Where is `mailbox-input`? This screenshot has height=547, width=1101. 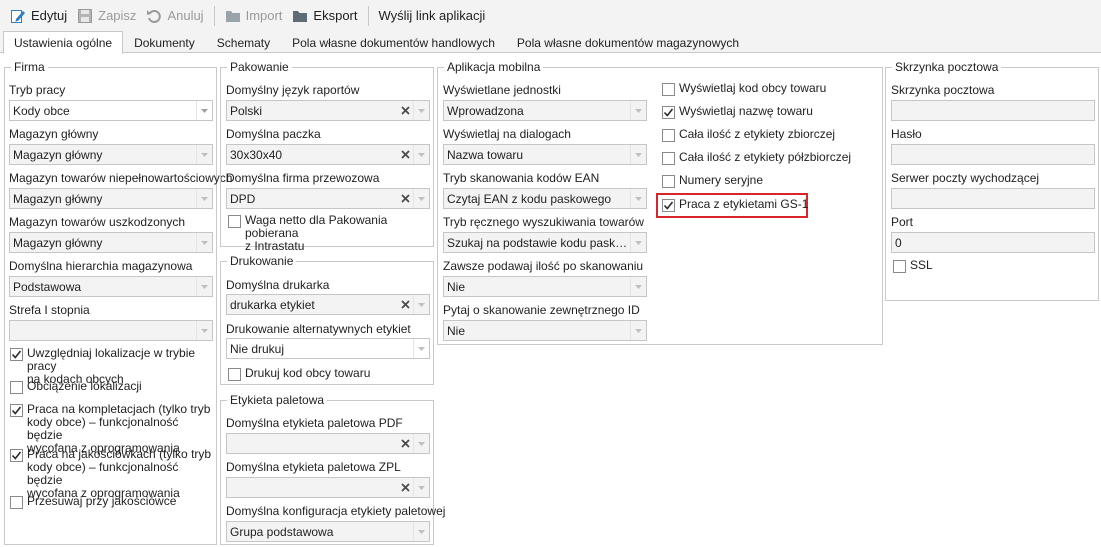 mailbox-input is located at coordinates (993, 110).